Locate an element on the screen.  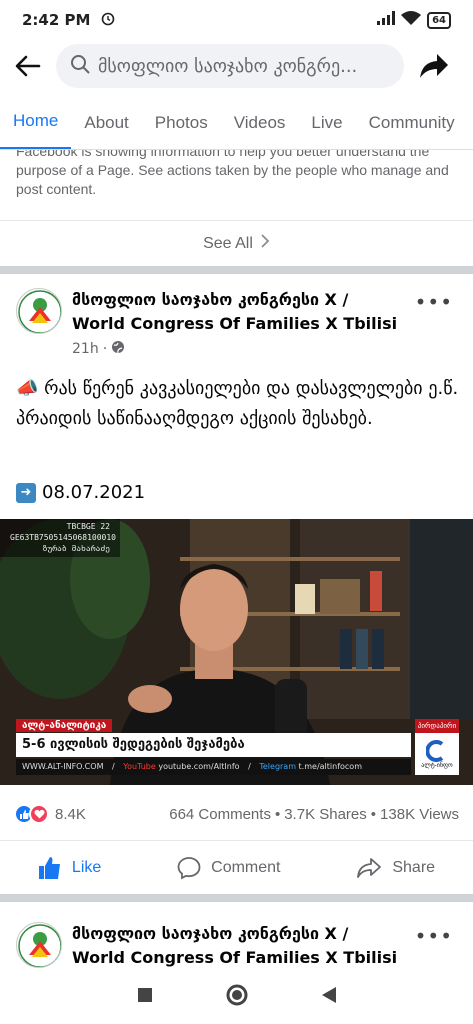
alt-info-logo: ალტ-ინფო is located at coordinates (437, 754).